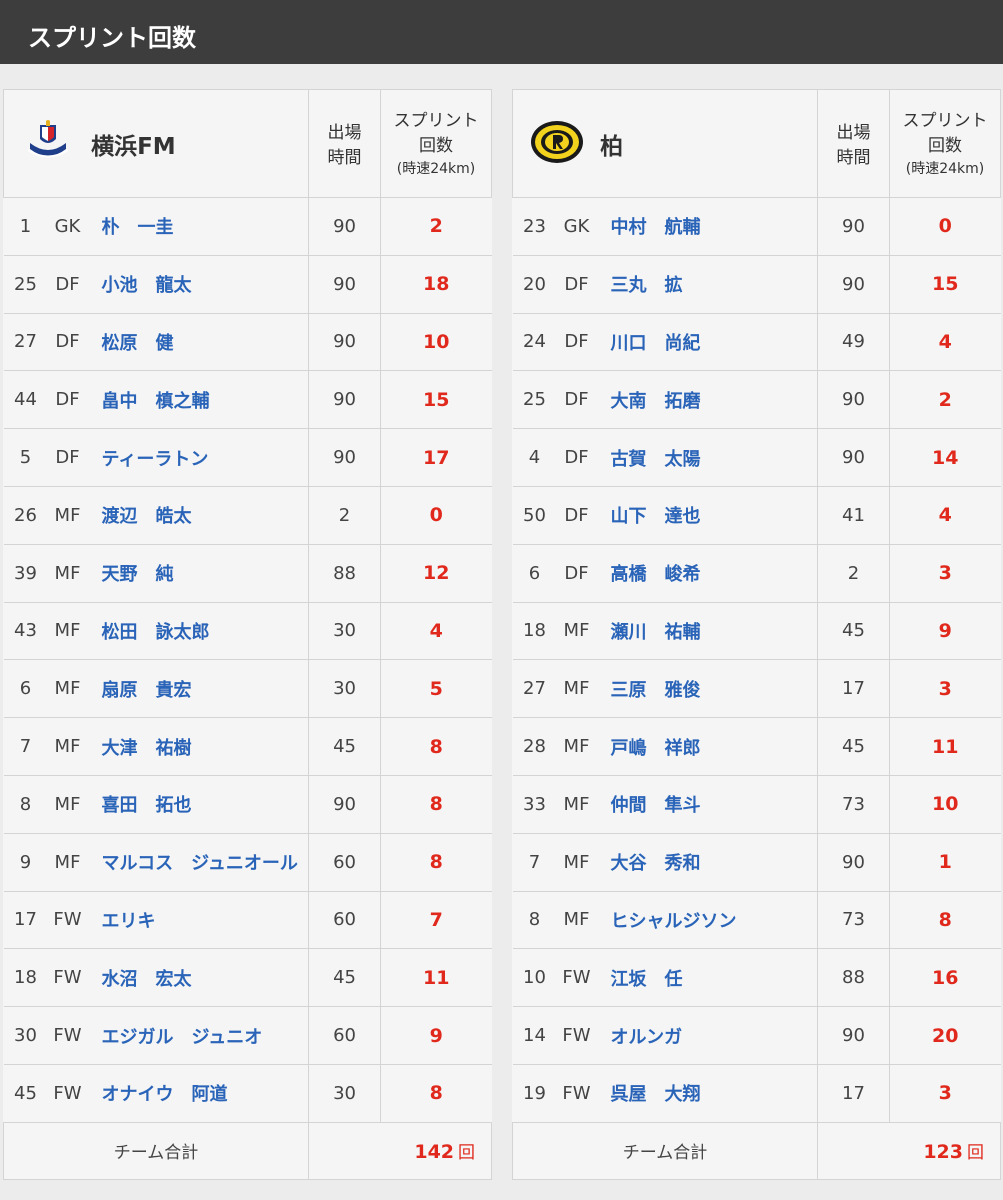 This screenshot has height=1200, width=1003. I want to click on player-row: 33 MF 仲間 隼斗 73 10, so click(756, 804).